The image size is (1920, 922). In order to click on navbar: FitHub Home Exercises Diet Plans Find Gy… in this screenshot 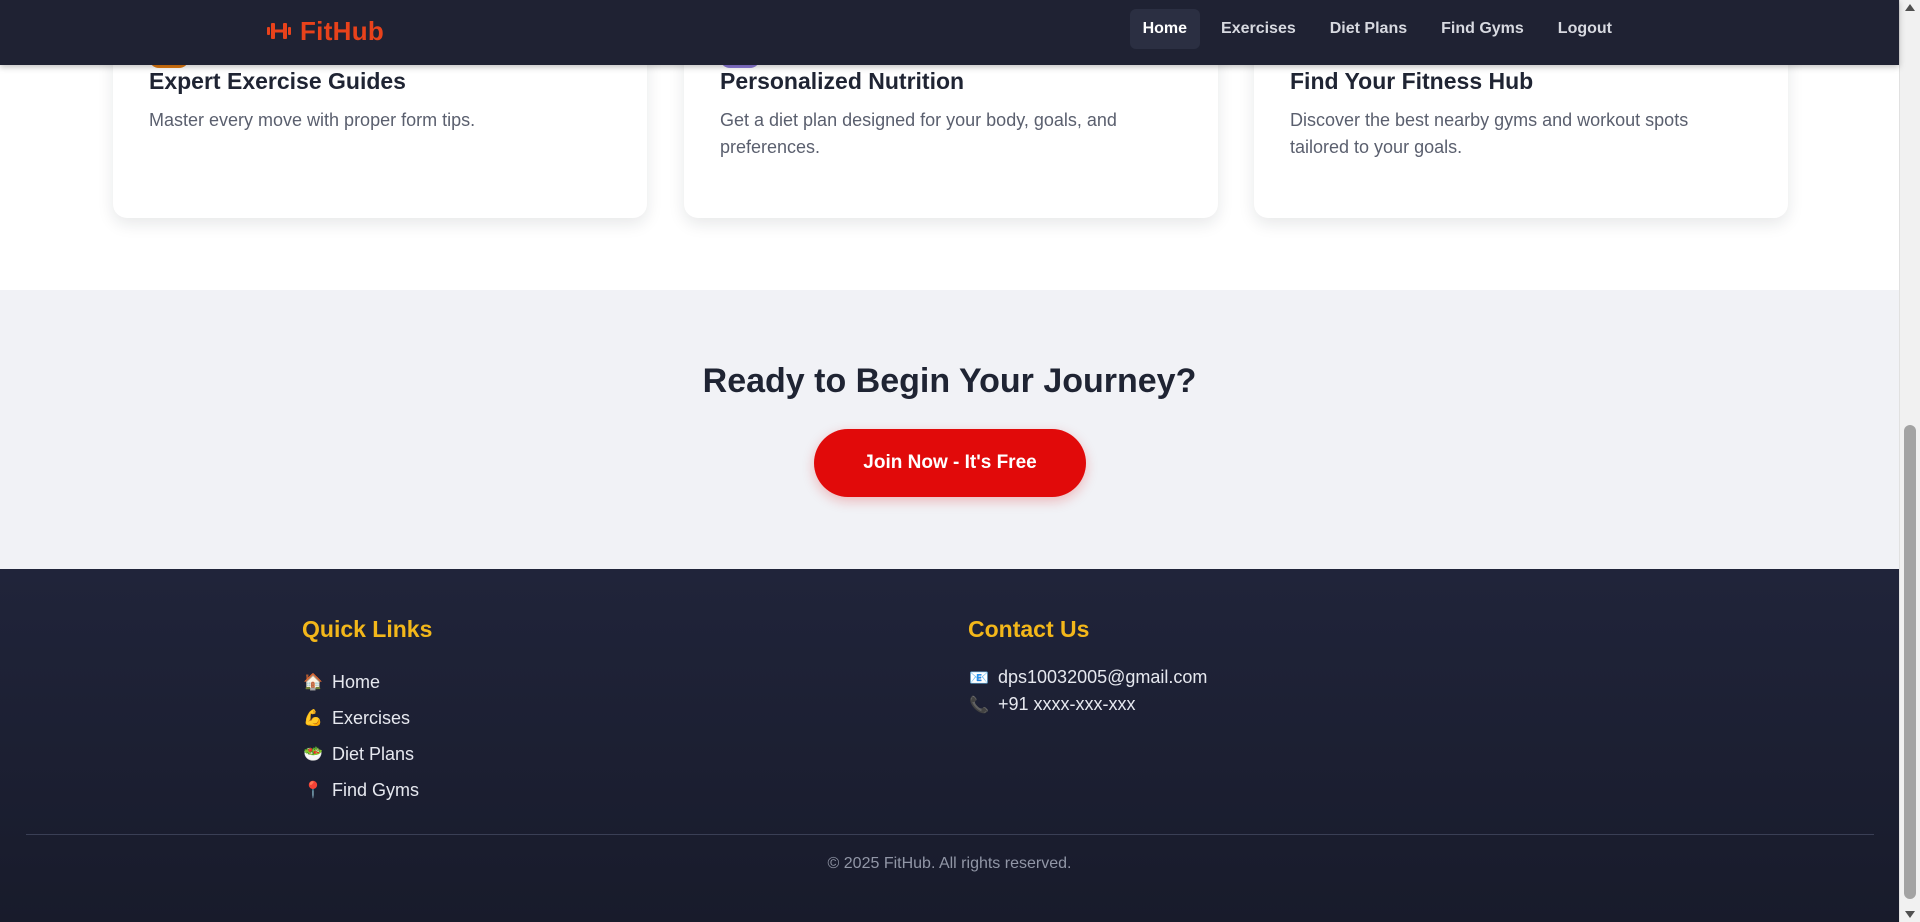, I will do `click(949, 32)`.